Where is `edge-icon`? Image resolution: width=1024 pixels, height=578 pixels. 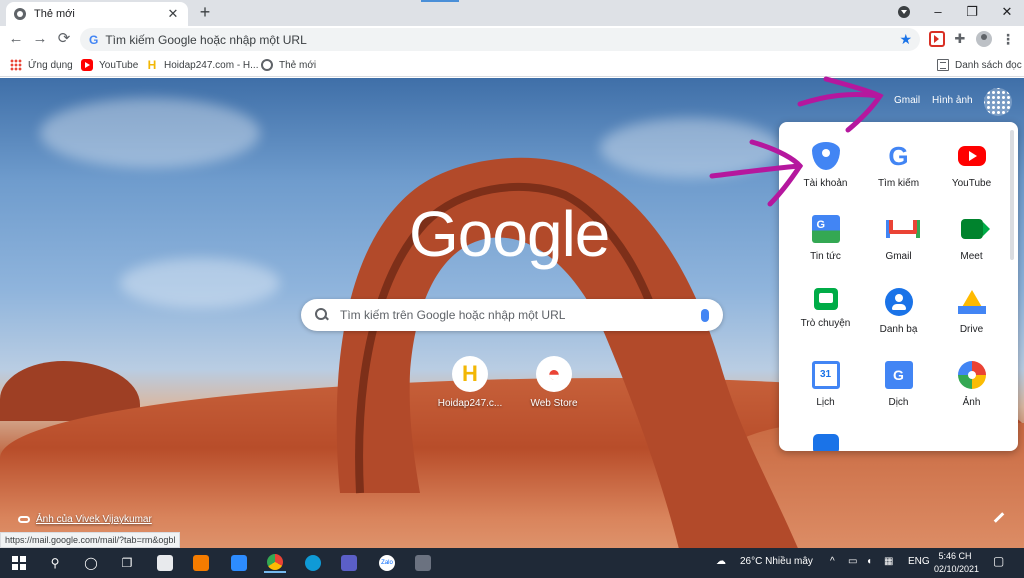 edge-icon is located at coordinates (313, 563).